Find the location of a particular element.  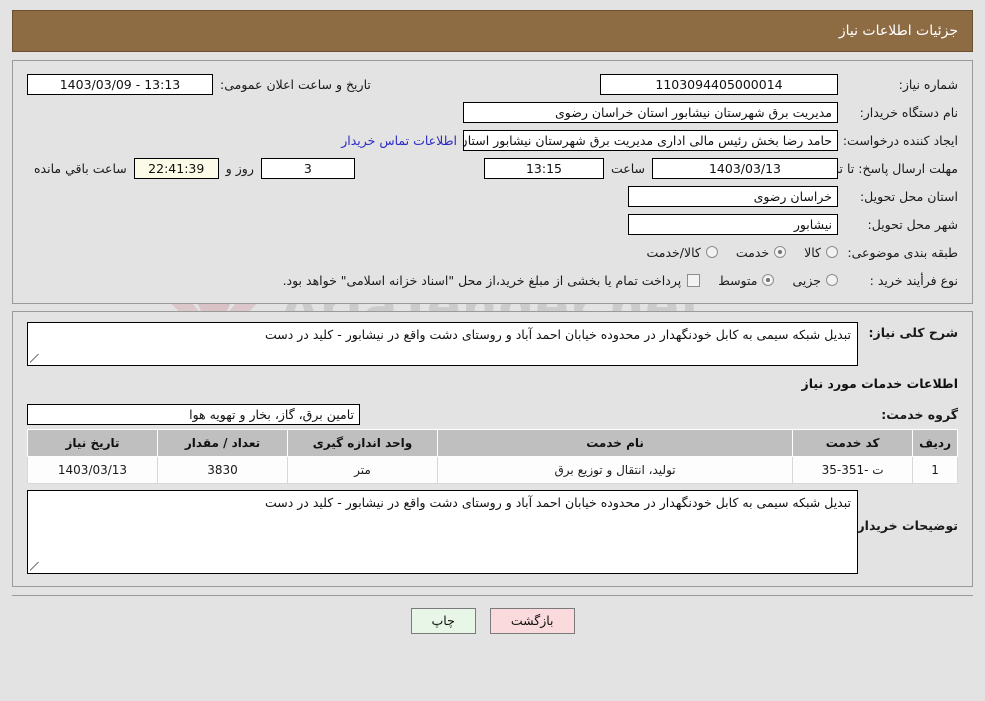

service-group-value: تامین برق، گاز، بخار و تهویه هوا is located at coordinates (193, 414).